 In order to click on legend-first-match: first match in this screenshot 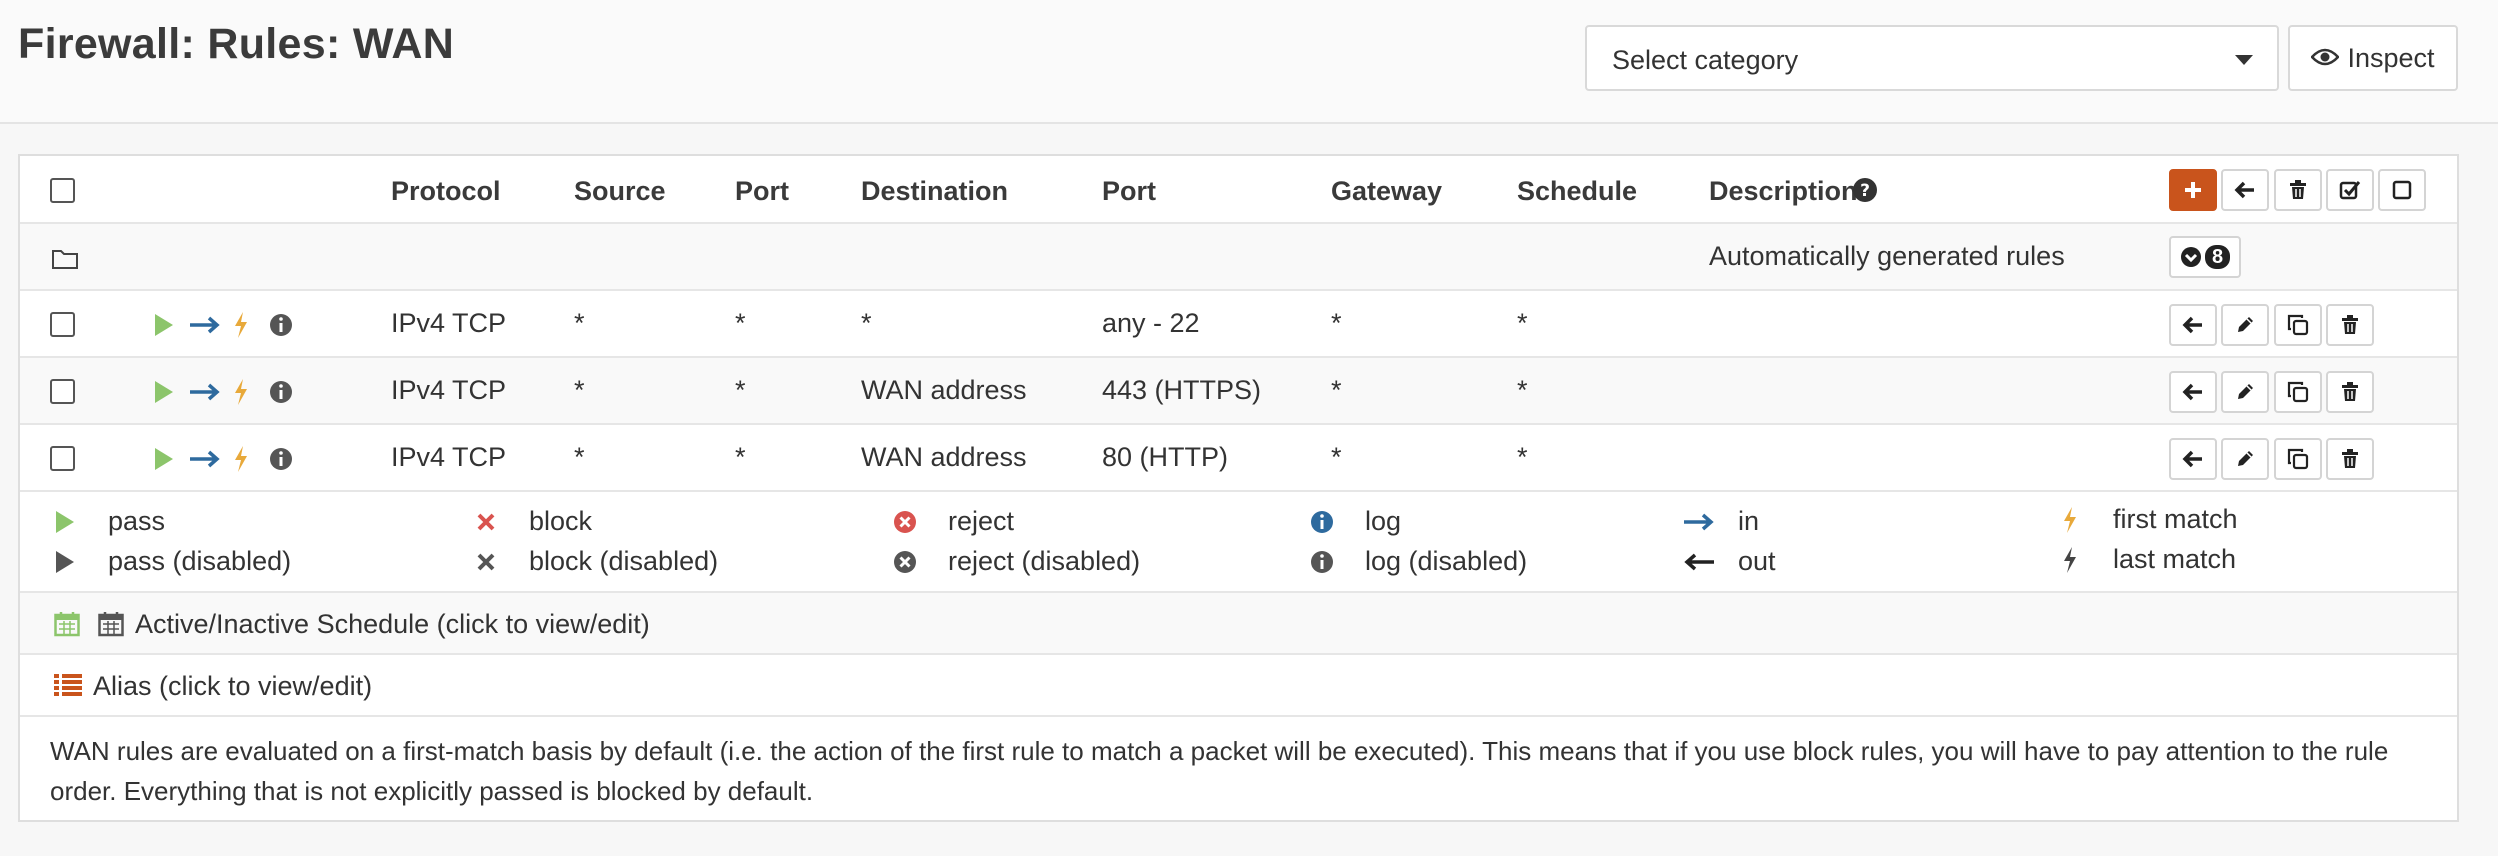, I will do `click(2146, 519)`.